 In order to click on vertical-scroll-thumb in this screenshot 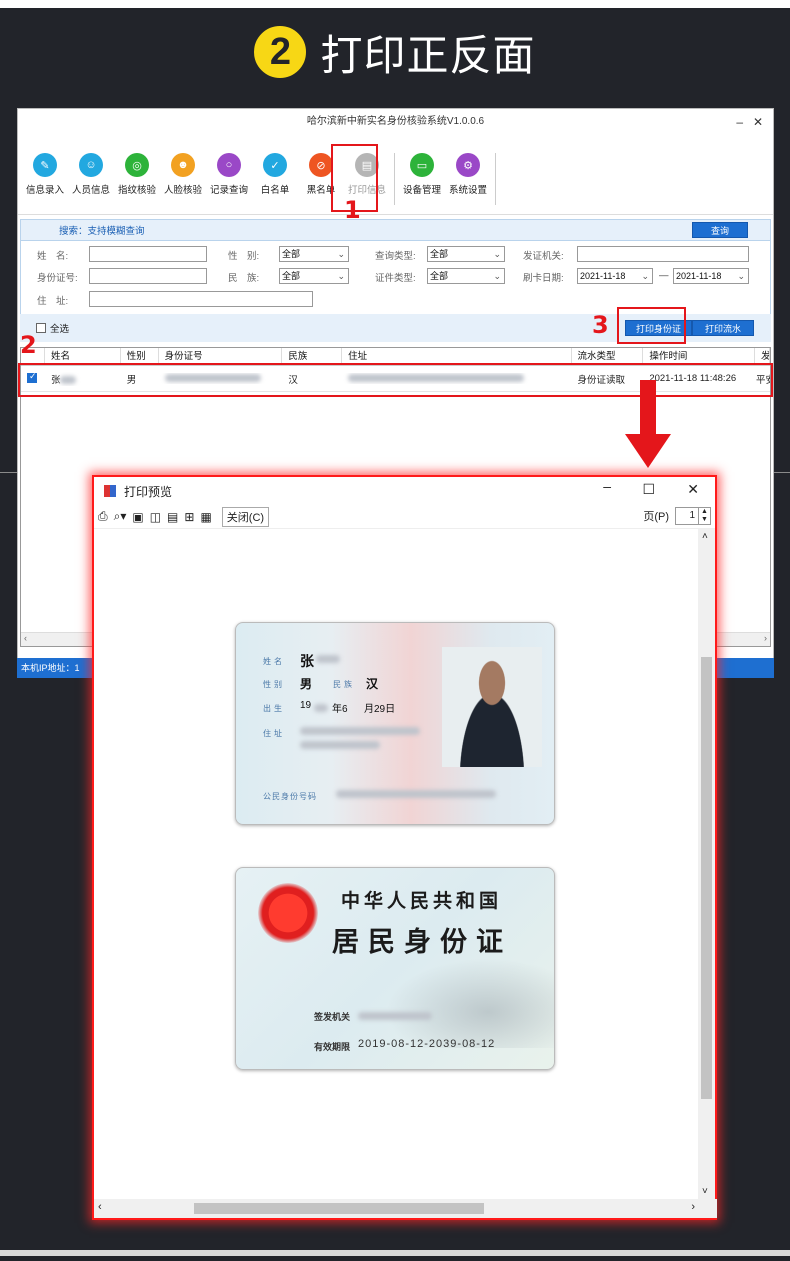, I will do `click(706, 878)`.